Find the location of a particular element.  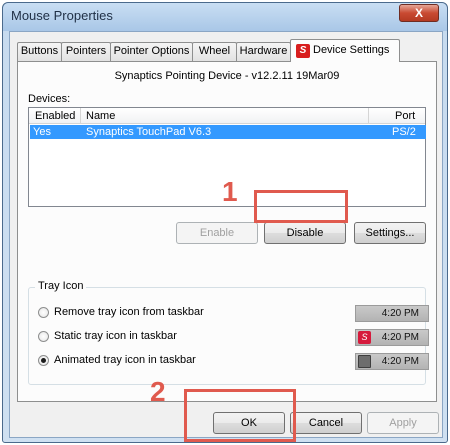

row-device-name: Synaptics TouchPad V6.3 is located at coordinates (149, 132).